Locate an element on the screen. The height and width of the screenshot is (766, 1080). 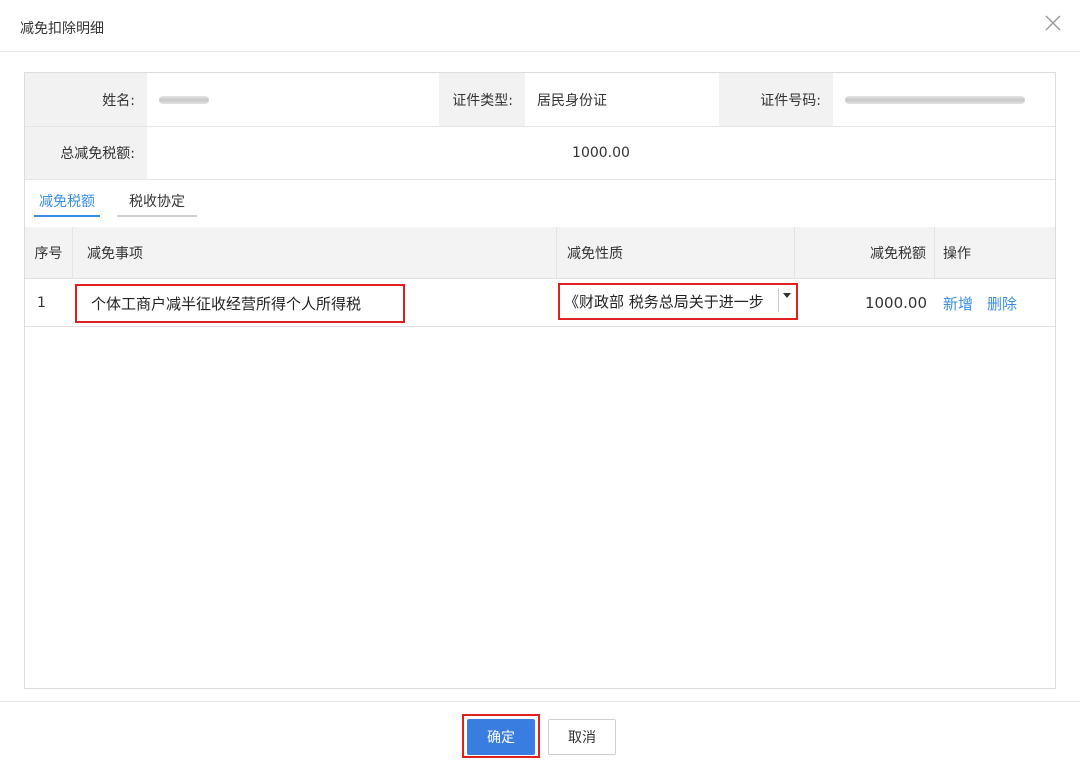
deduction-item-value: 个体工商户减半征收经营所得个人所得税 is located at coordinates (226, 304).